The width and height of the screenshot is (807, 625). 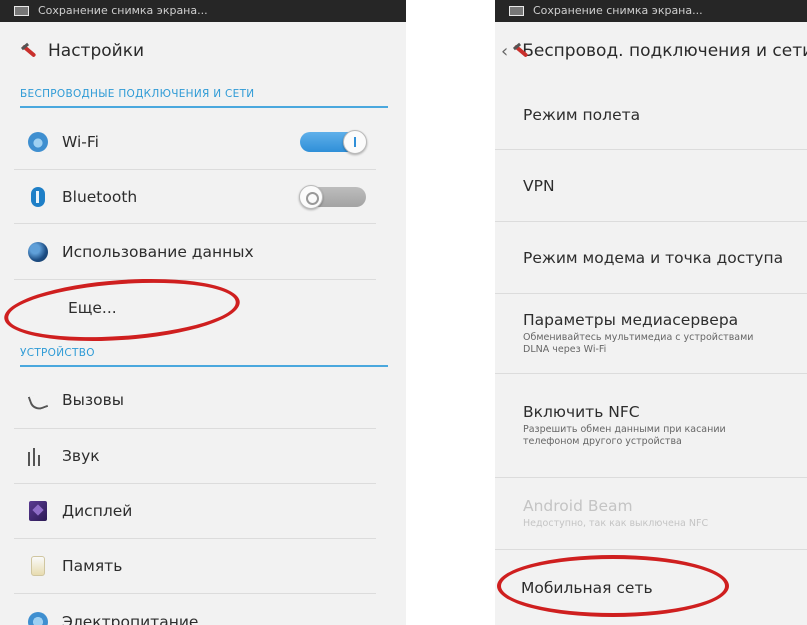 What do you see at coordinates (504, 51) in the screenshot?
I see `back-icon: ‹` at bounding box center [504, 51].